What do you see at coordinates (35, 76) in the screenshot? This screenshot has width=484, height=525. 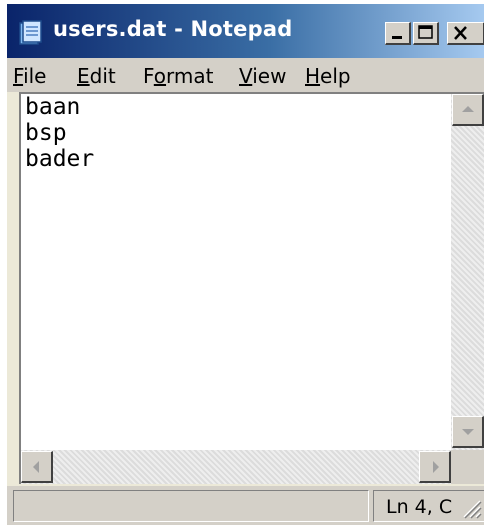 I see `menu-file-label: ile` at bounding box center [35, 76].